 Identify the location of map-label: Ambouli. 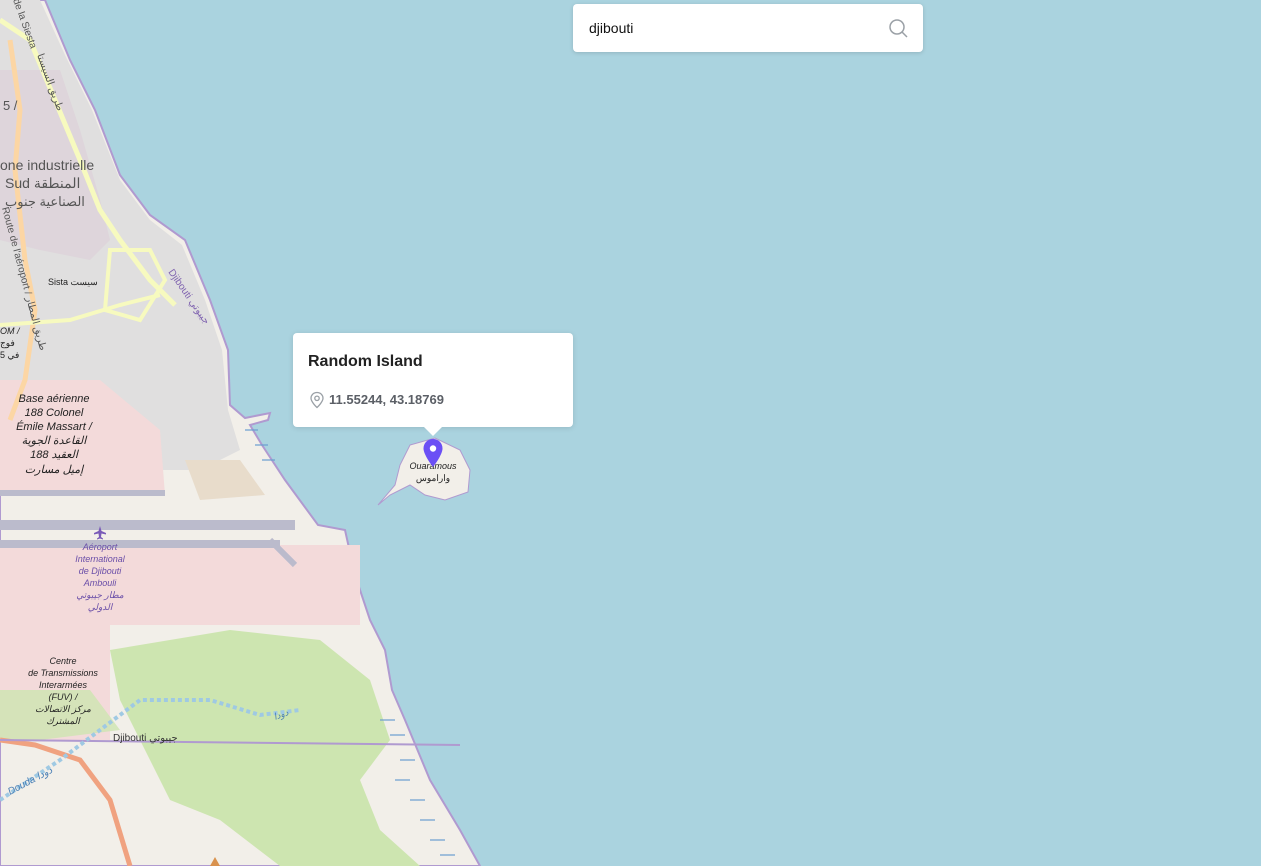
(100, 583).